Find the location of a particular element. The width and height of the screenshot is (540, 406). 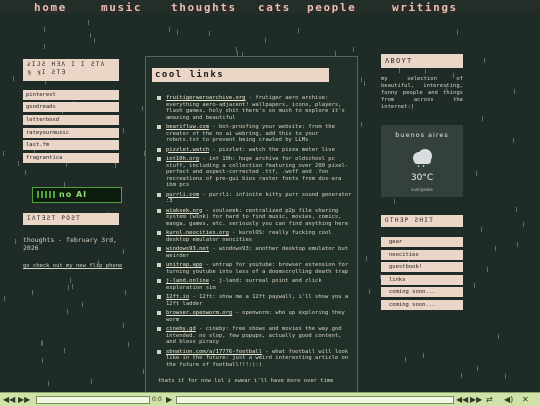

music-player: ◀◀ ▶▶ 0:0 ▶ ◀◀ ▶▶ ⇄ ◀) ✕ is located at coordinates (270, 399).